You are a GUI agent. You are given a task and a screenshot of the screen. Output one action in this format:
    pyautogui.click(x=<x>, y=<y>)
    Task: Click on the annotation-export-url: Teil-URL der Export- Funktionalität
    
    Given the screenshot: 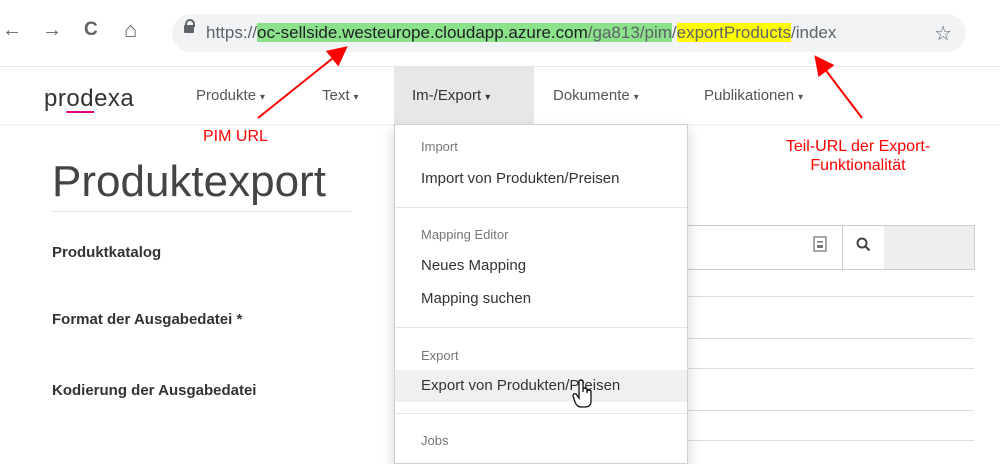 What is the action you would take?
    pyautogui.click(x=858, y=156)
    